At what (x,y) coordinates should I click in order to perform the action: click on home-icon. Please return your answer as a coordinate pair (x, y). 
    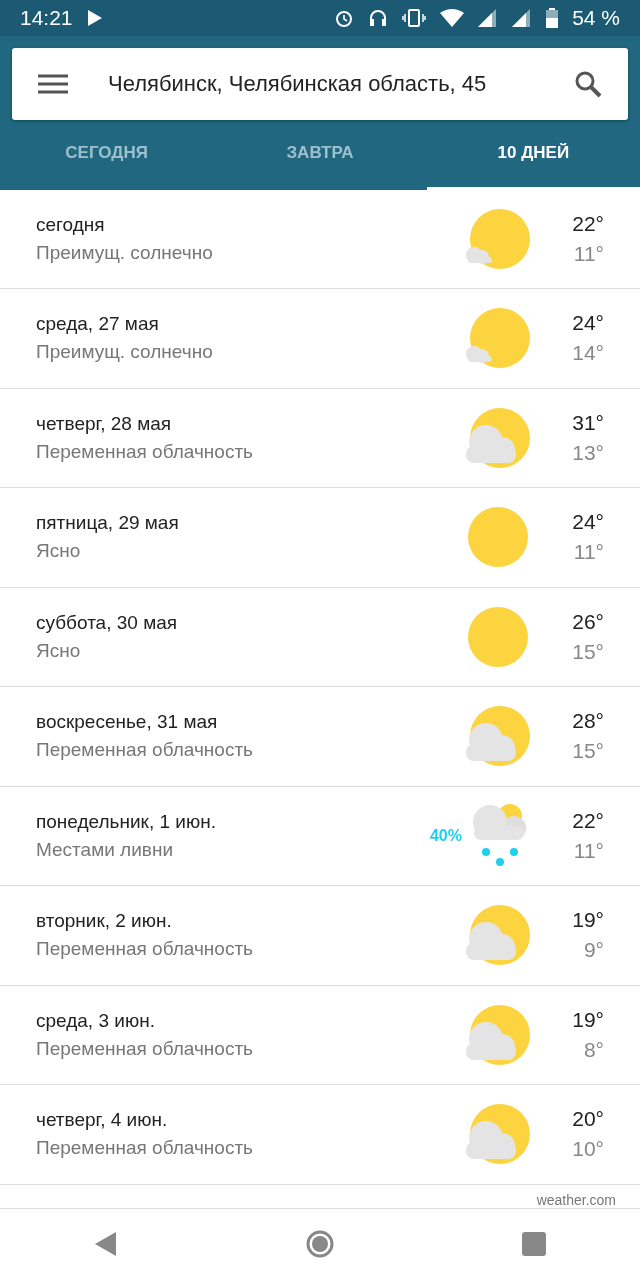
    Looking at the image, I should click on (320, 1244).